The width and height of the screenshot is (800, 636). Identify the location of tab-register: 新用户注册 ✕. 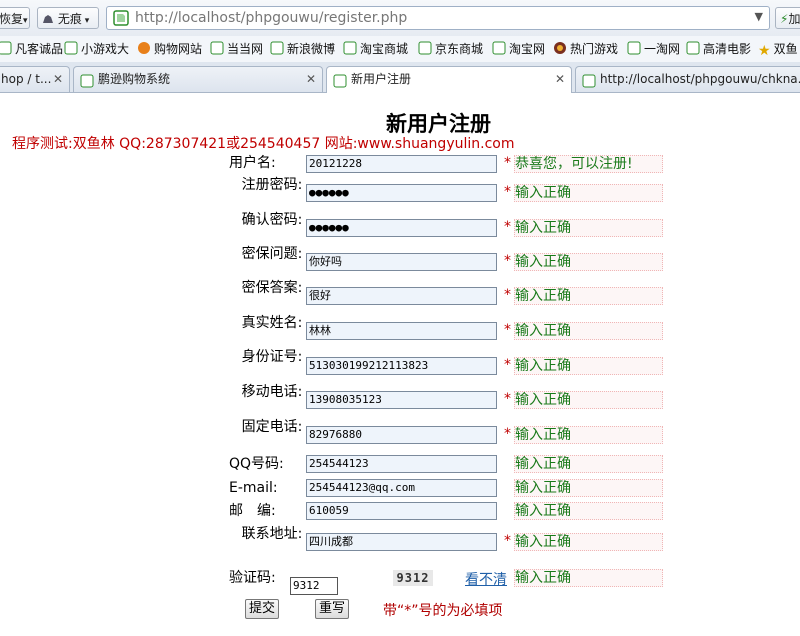
(449, 79).